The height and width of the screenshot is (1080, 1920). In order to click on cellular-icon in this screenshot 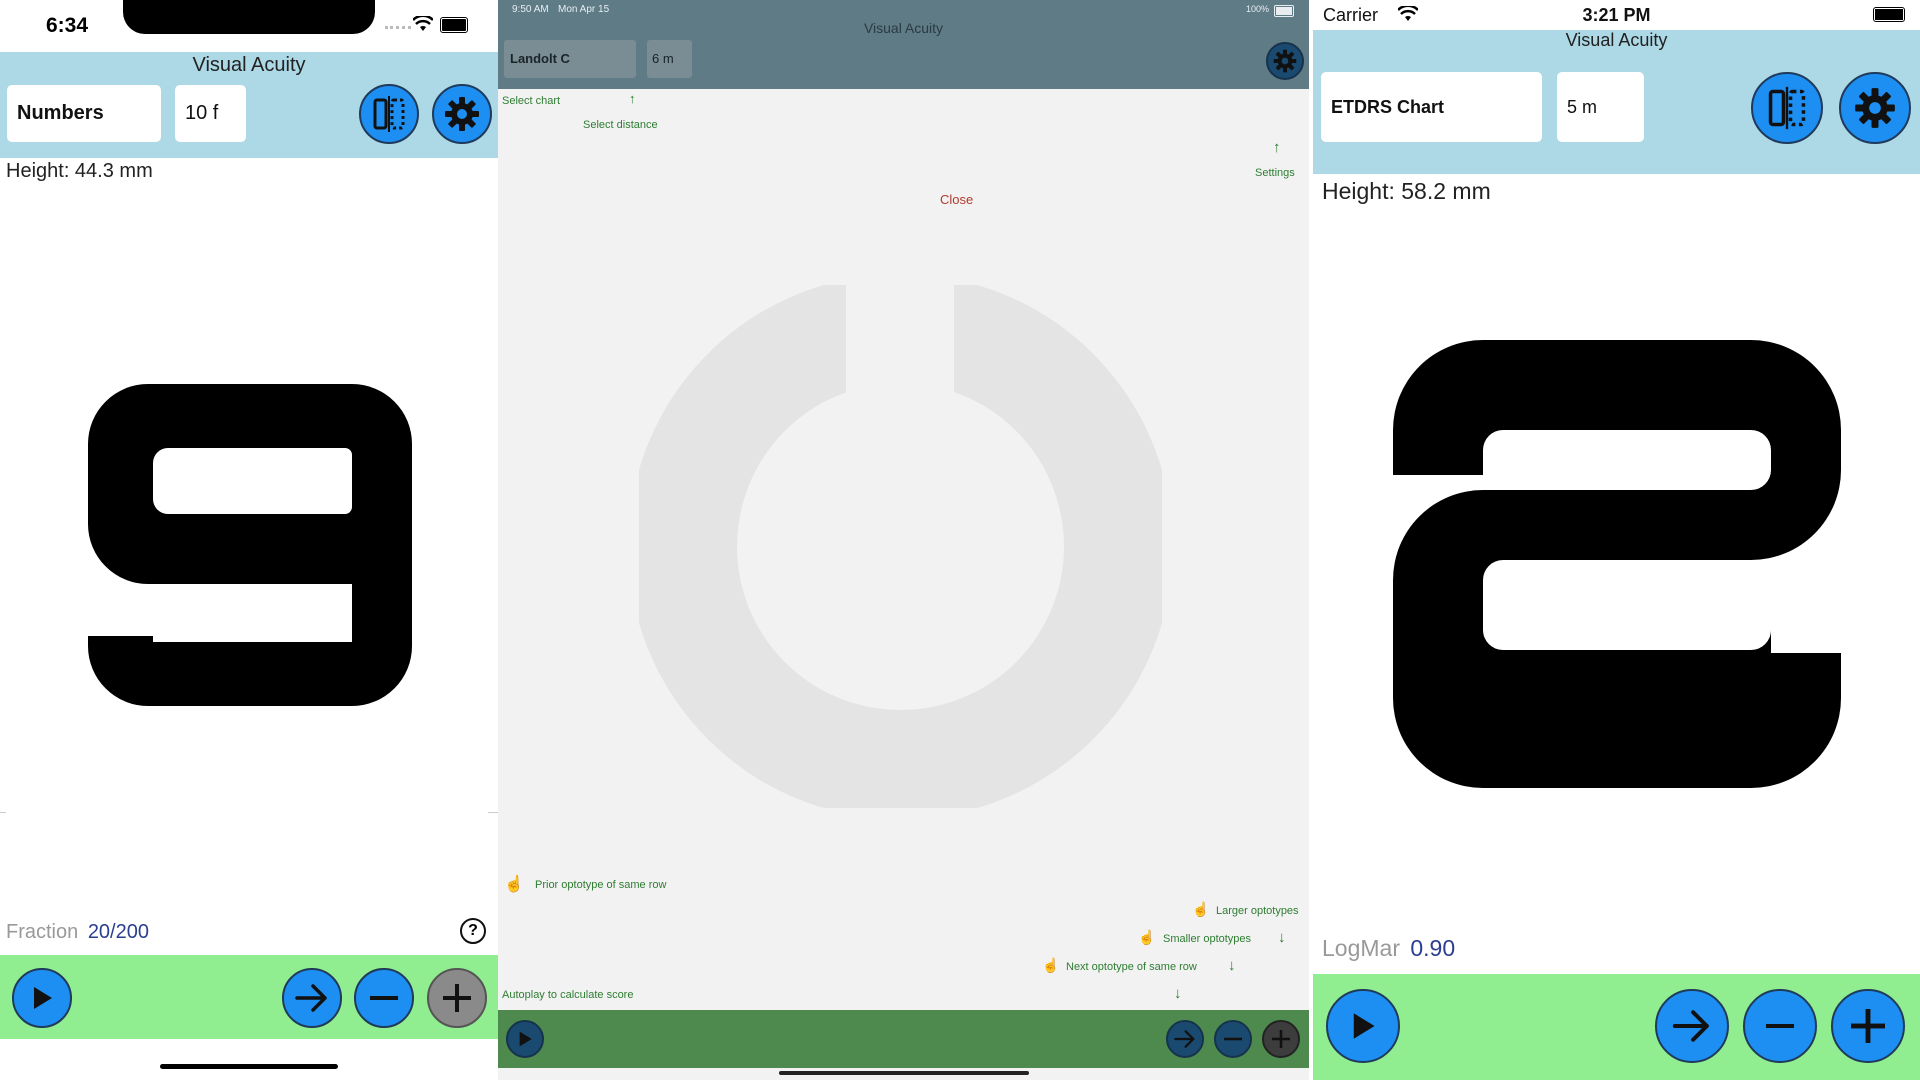, I will do `click(398, 29)`.